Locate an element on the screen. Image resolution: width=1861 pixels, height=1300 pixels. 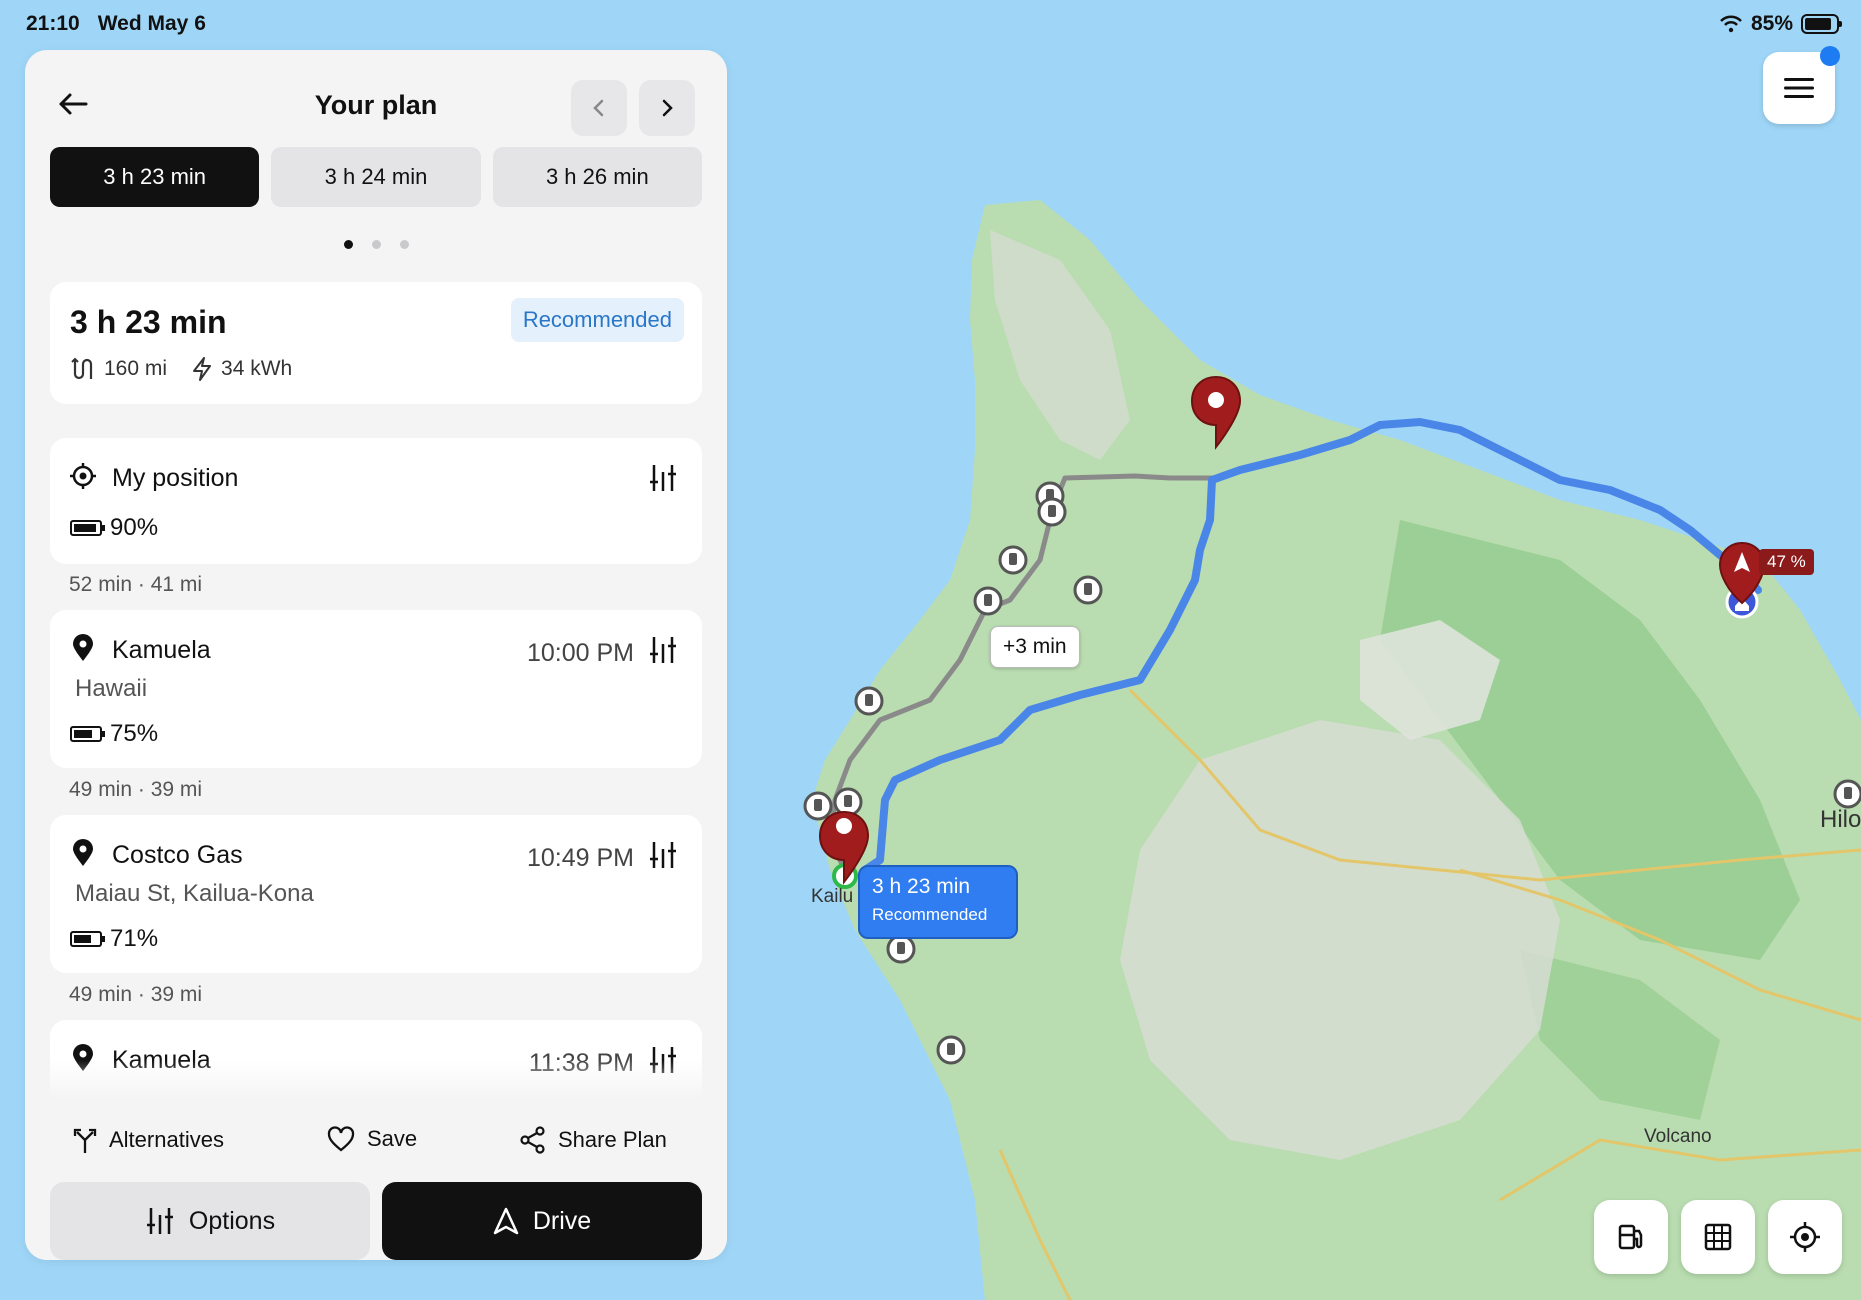
stop-subtitle: Maiau St, Kailua-Kona is located at coordinates (194, 893).